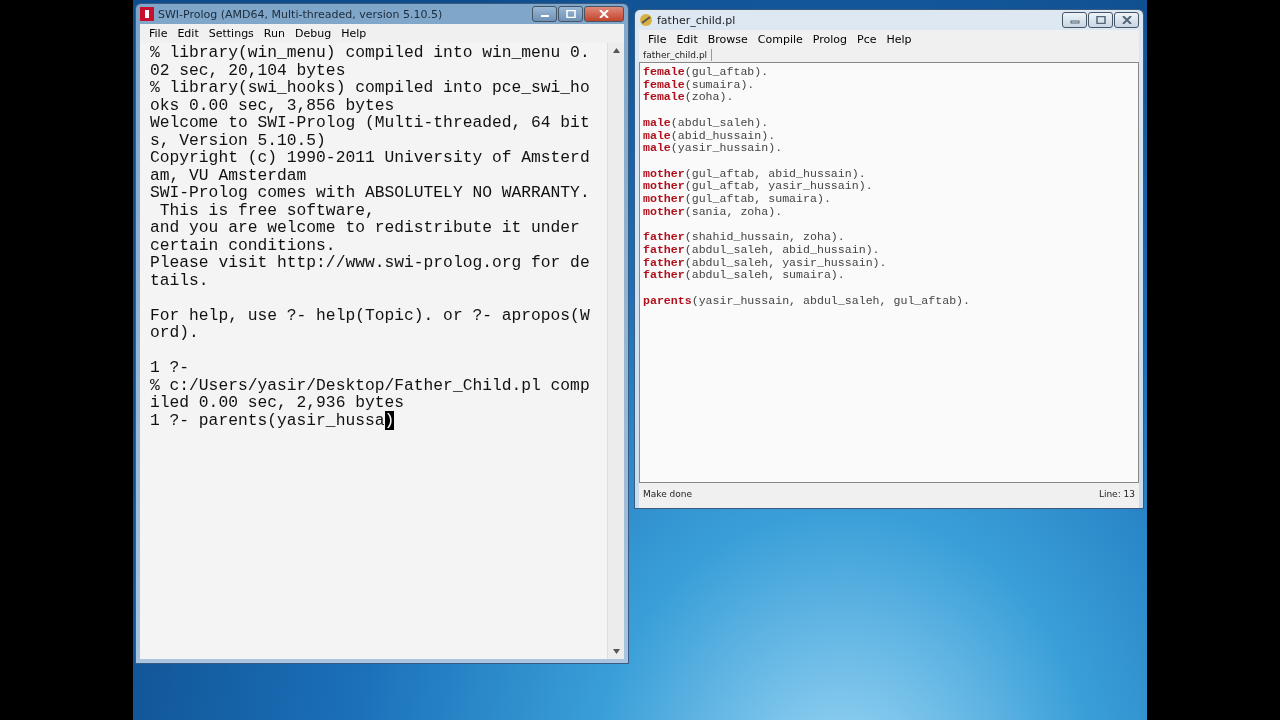  Describe the element at coordinates (301, 14) in the screenshot. I see `window-title: SWI-Prolog (AMD64, Multi-threaded, version 5.10.5)` at that location.